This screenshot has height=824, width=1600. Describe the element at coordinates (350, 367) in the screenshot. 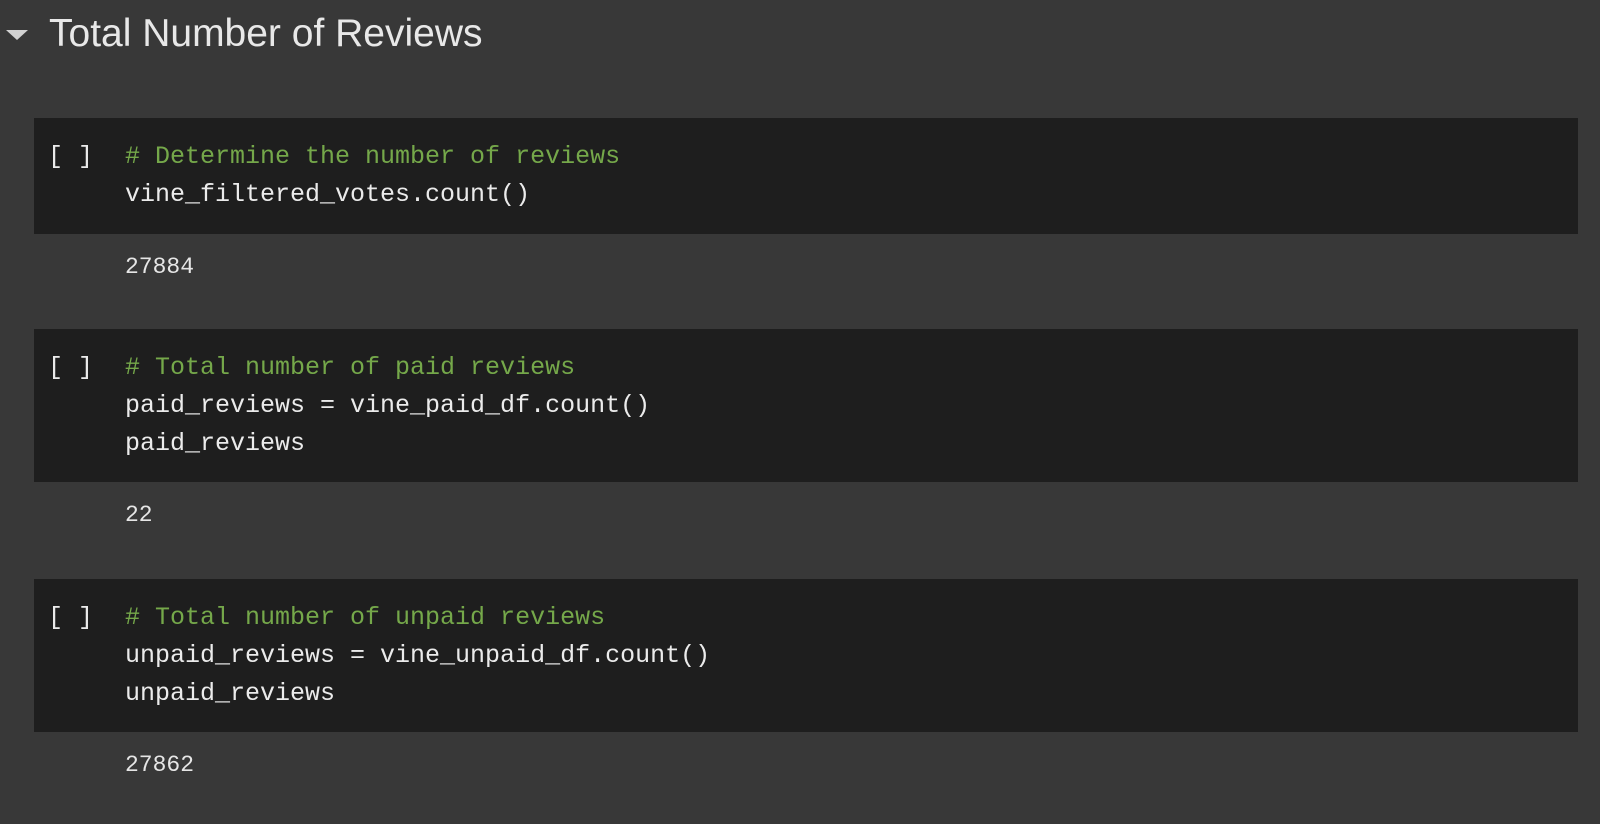

I see `code-comment: # Total number of paid reviews` at that location.